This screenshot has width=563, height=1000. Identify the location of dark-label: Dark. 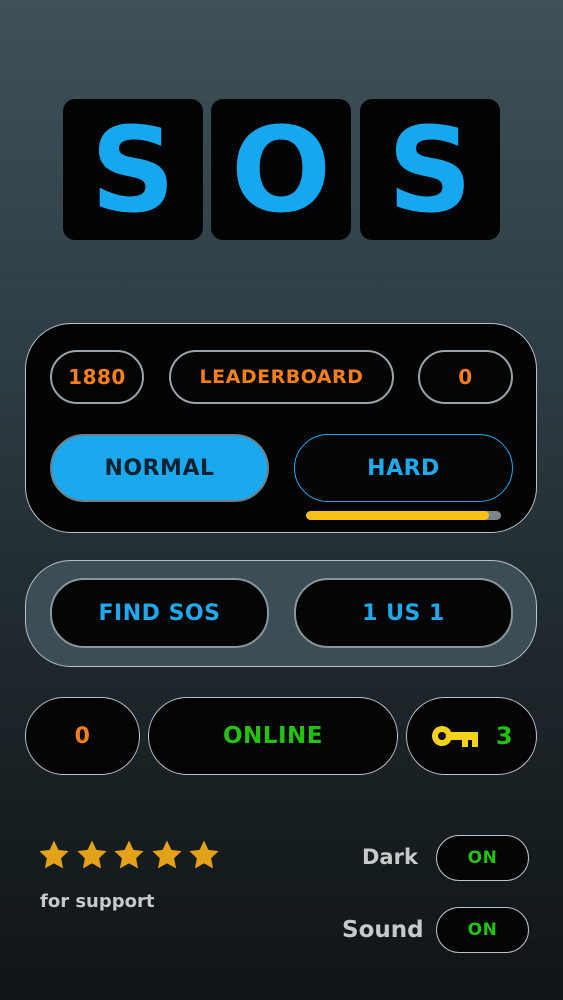
(390, 857).